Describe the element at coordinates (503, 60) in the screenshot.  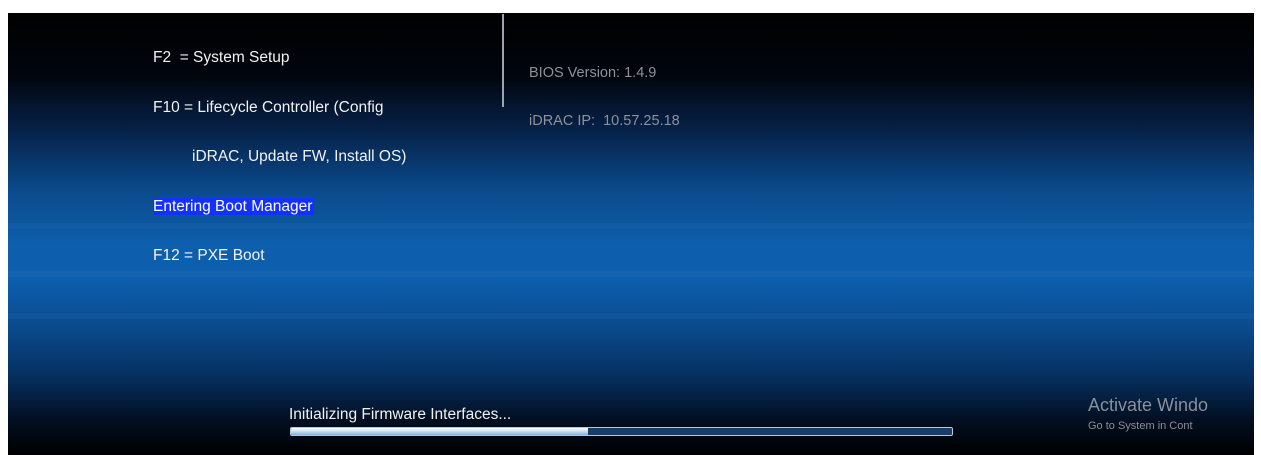
I see `vertical-divider` at that location.